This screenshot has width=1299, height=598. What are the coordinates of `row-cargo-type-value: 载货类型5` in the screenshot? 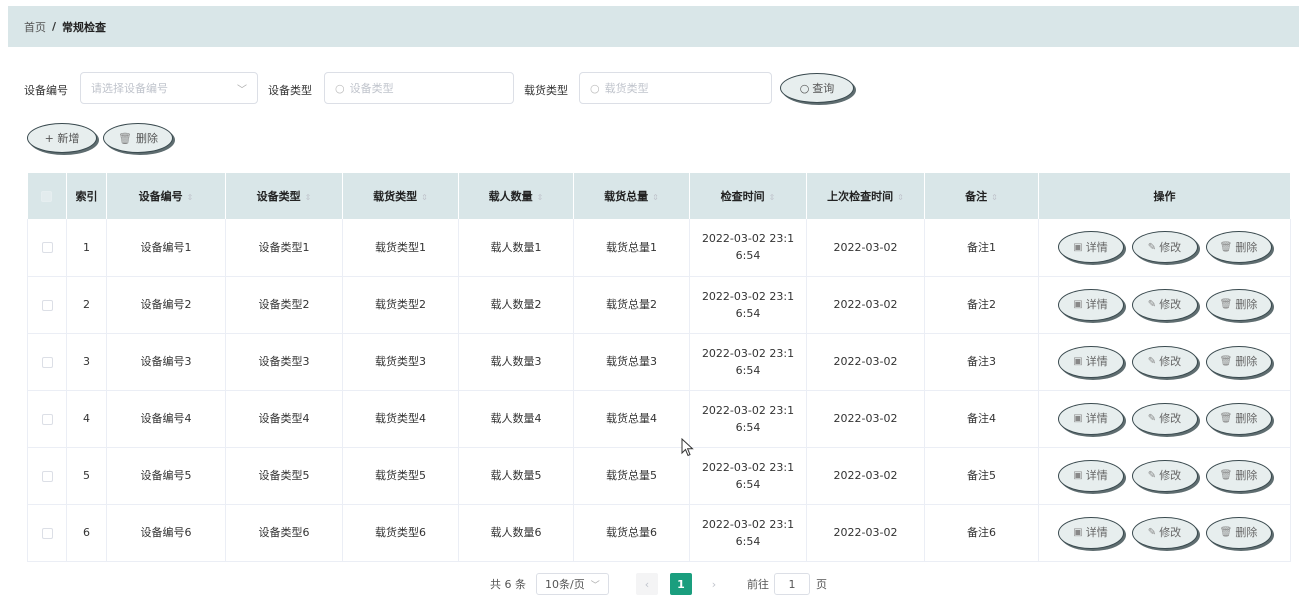 It's located at (400, 475).